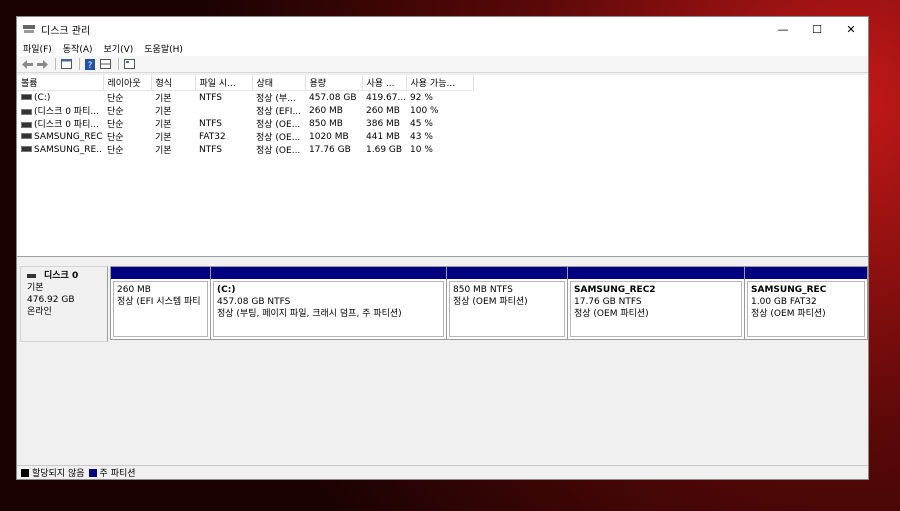 This screenshot has height=511, width=900. I want to click on unallocated-legend-swatch, so click(25, 472).